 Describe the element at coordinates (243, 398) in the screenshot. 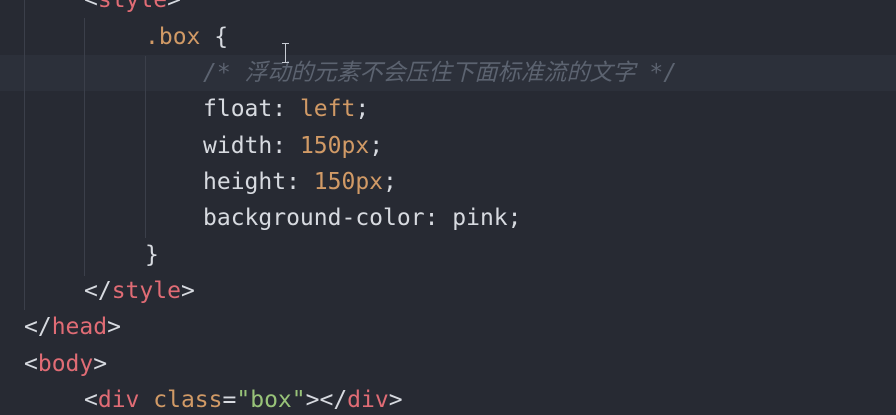

I see `code-line-div: <div class="box"></div>` at that location.